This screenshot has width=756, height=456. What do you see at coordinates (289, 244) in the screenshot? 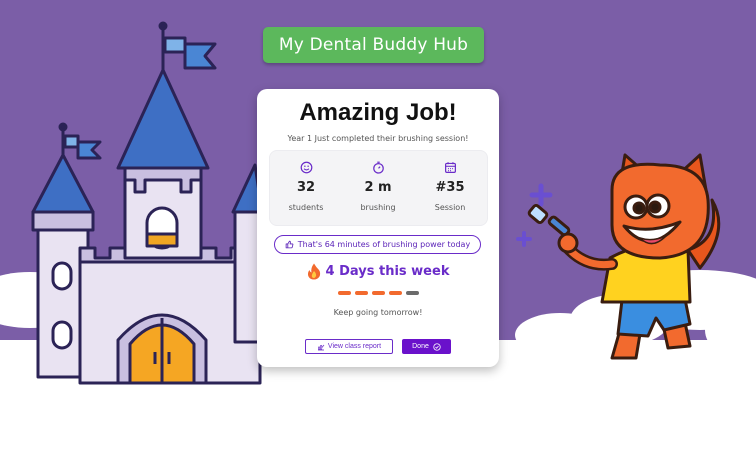
I see `thumbs-up-icon` at bounding box center [289, 244].